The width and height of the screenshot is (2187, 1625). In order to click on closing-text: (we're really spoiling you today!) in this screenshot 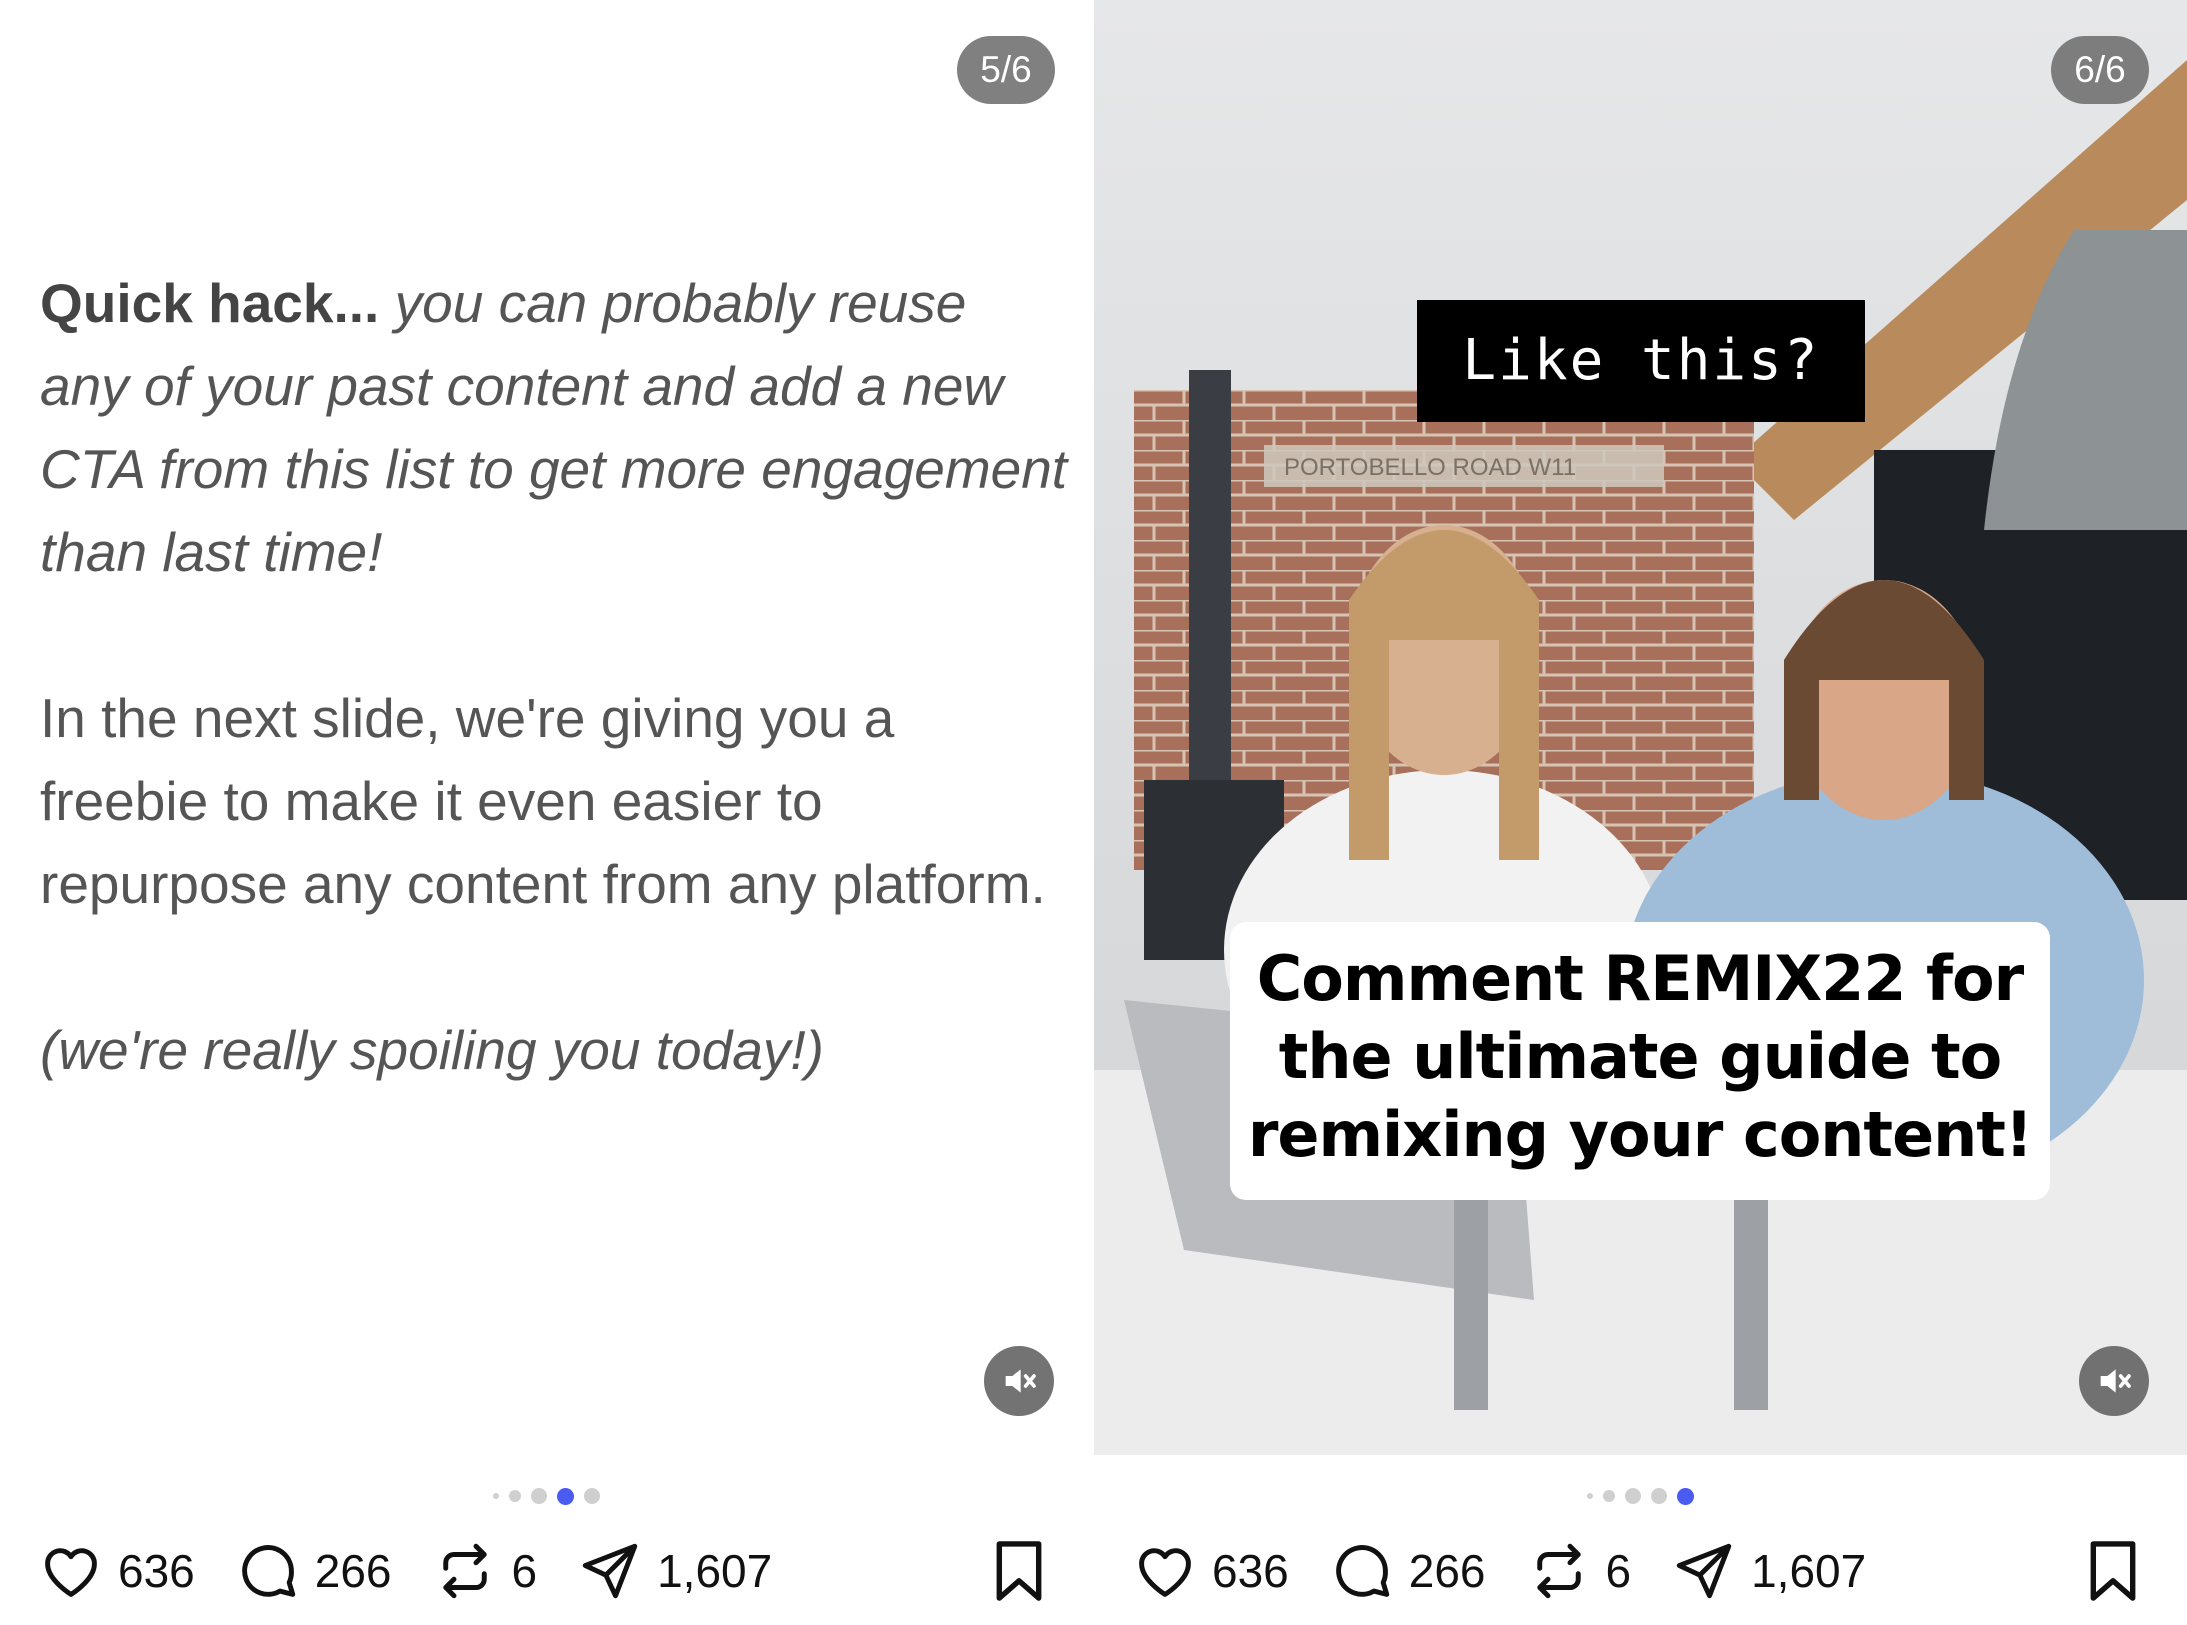, I will do `click(432, 1050)`.